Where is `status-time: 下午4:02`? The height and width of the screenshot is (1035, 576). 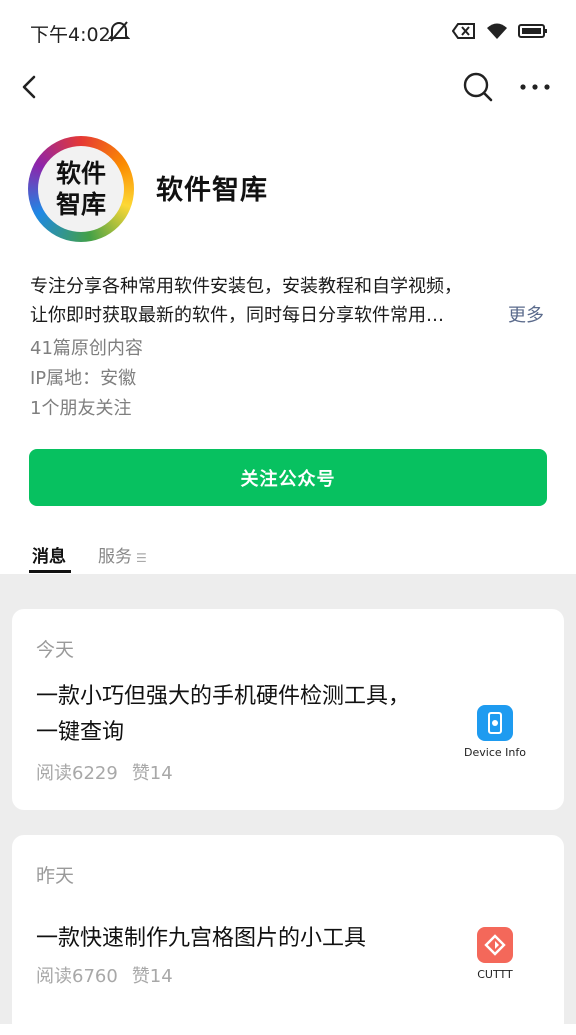 status-time: 下午4:02 is located at coordinates (70, 35).